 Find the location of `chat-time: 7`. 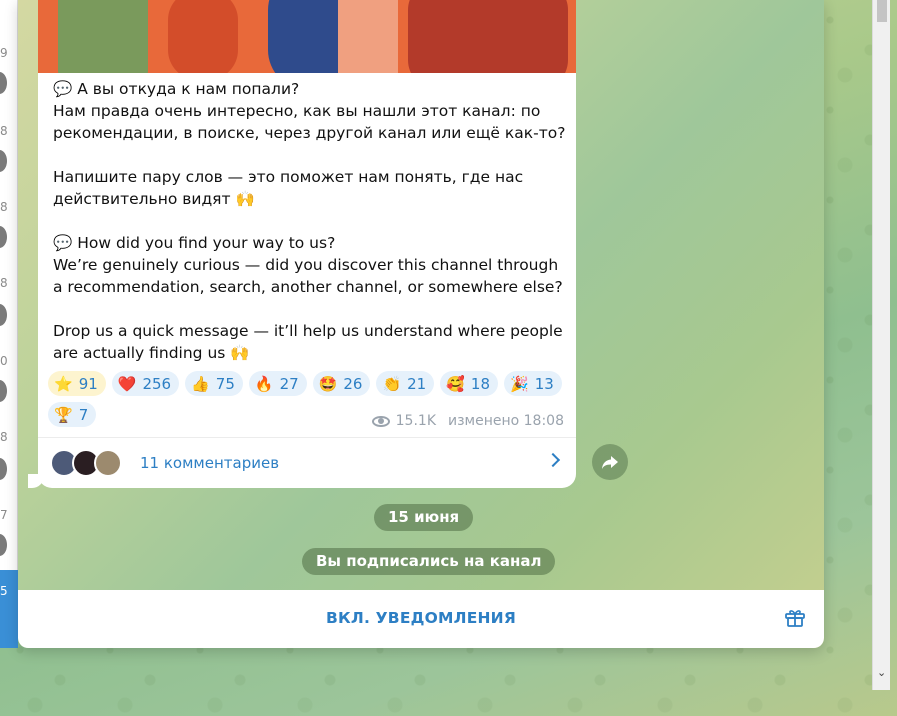

chat-time: 7 is located at coordinates (4, 515).